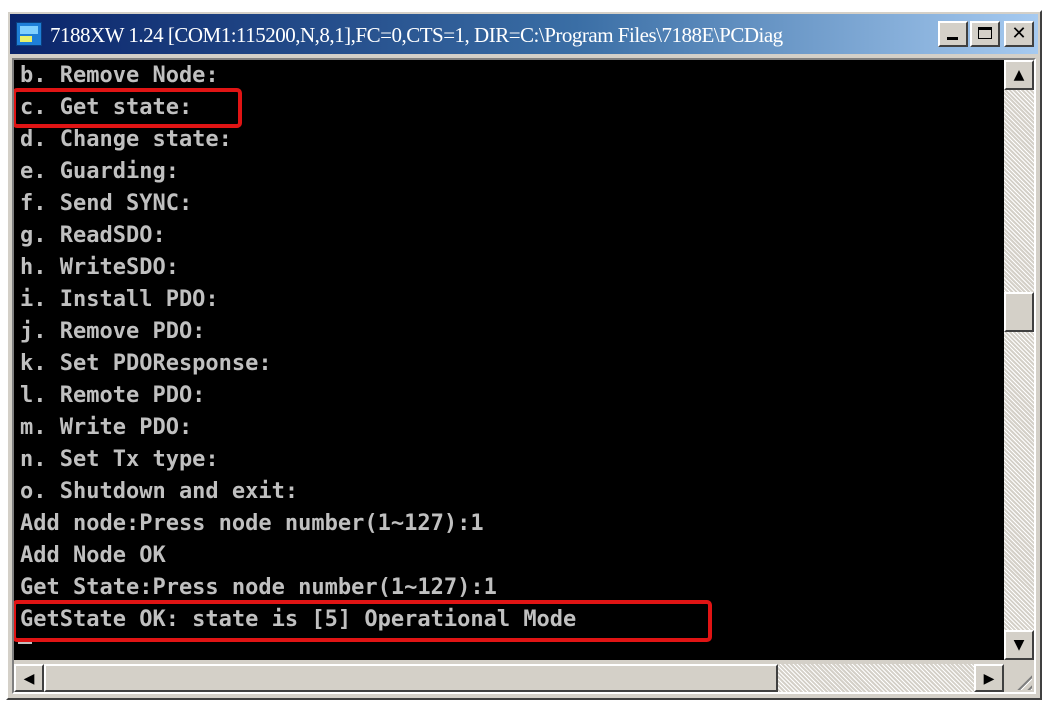 This screenshot has height=704, width=1048. I want to click on arrow-up-icon: ▲, so click(1019, 75).